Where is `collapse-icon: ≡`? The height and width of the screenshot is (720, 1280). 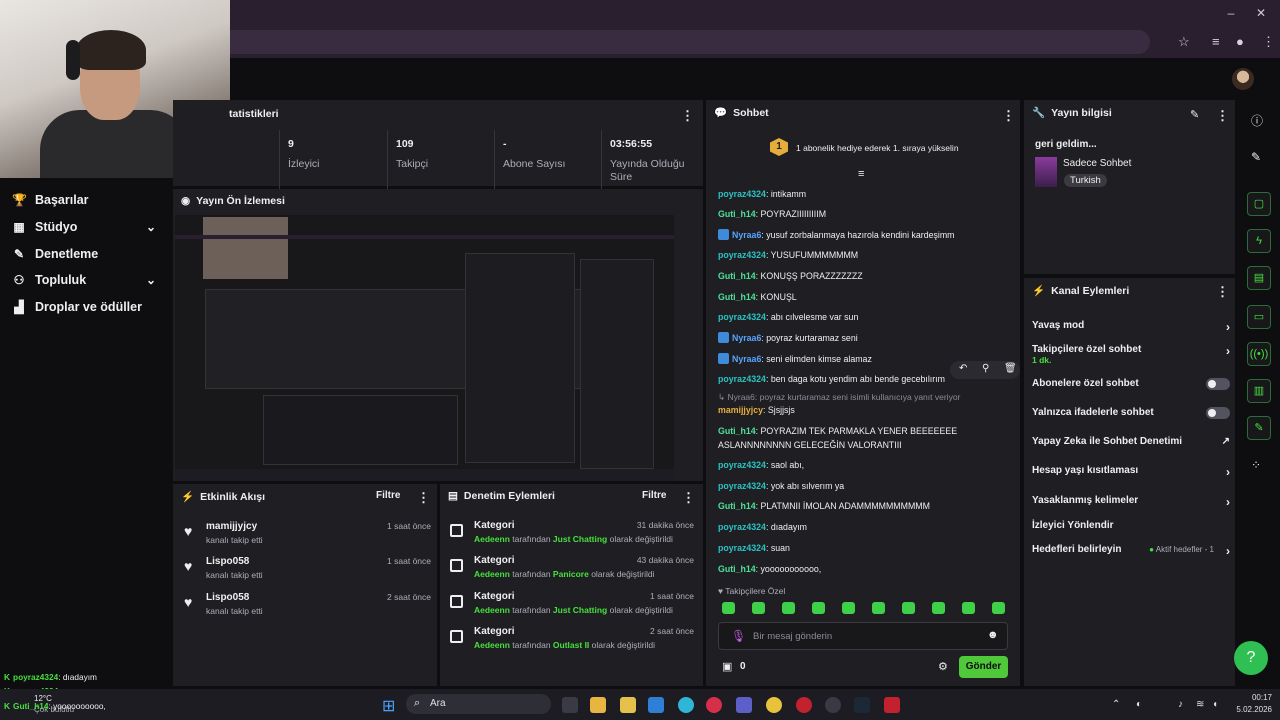
collapse-icon: ≡ is located at coordinates (861, 174).